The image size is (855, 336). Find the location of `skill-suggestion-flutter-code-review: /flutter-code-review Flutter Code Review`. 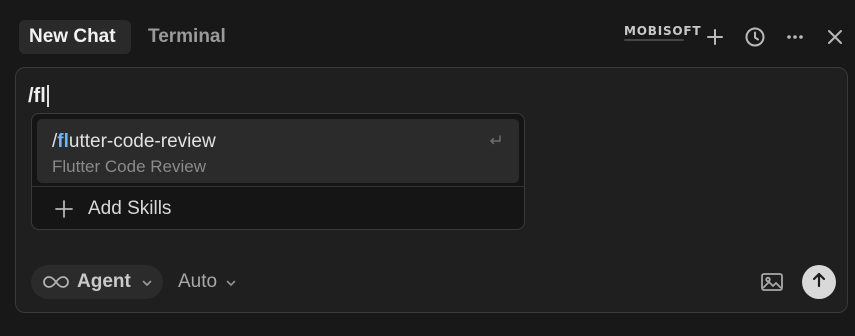

skill-suggestion-flutter-code-review: /flutter-code-review Flutter Code Review is located at coordinates (278, 151).